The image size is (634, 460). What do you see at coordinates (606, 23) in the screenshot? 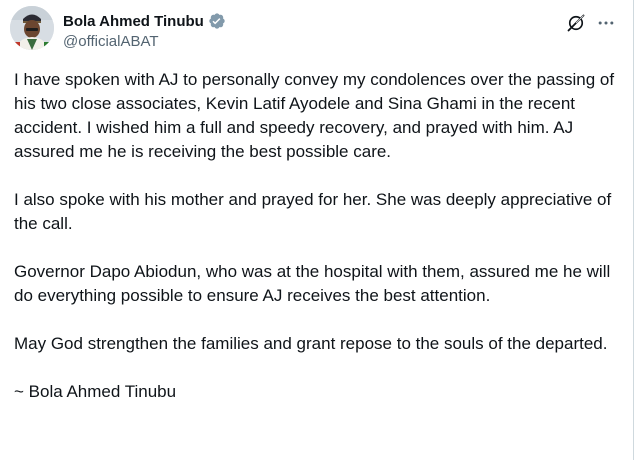
I see `more-horizontal-icon` at bounding box center [606, 23].